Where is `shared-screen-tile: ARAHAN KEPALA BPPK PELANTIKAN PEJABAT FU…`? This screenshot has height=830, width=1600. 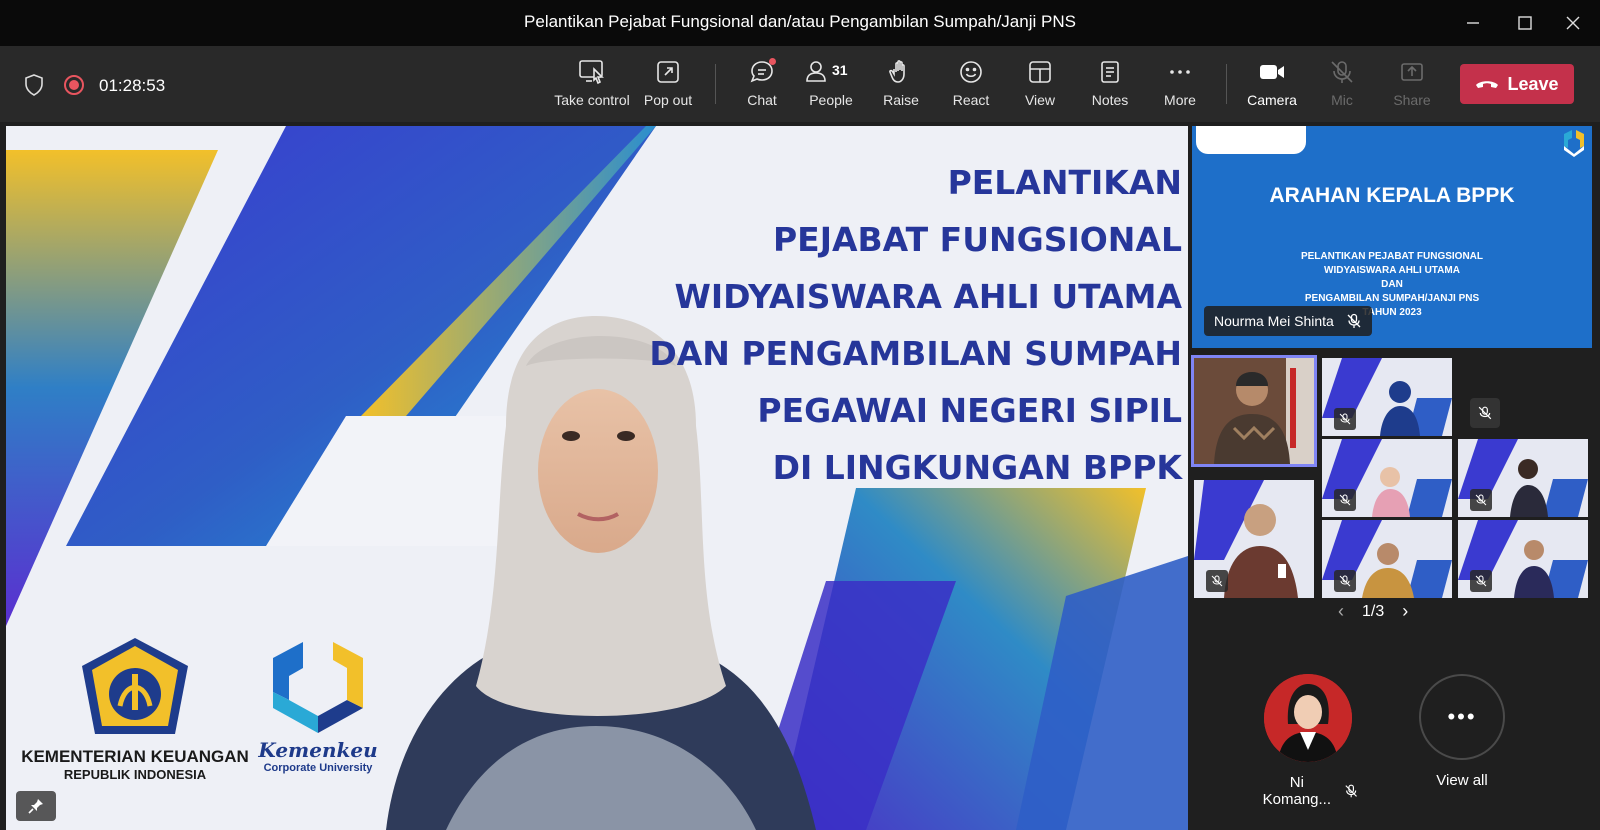 shared-screen-tile: ARAHAN KEPALA BPPK PELANTIKAN PEJABAT FU… is located at coordinates (1392, 237).